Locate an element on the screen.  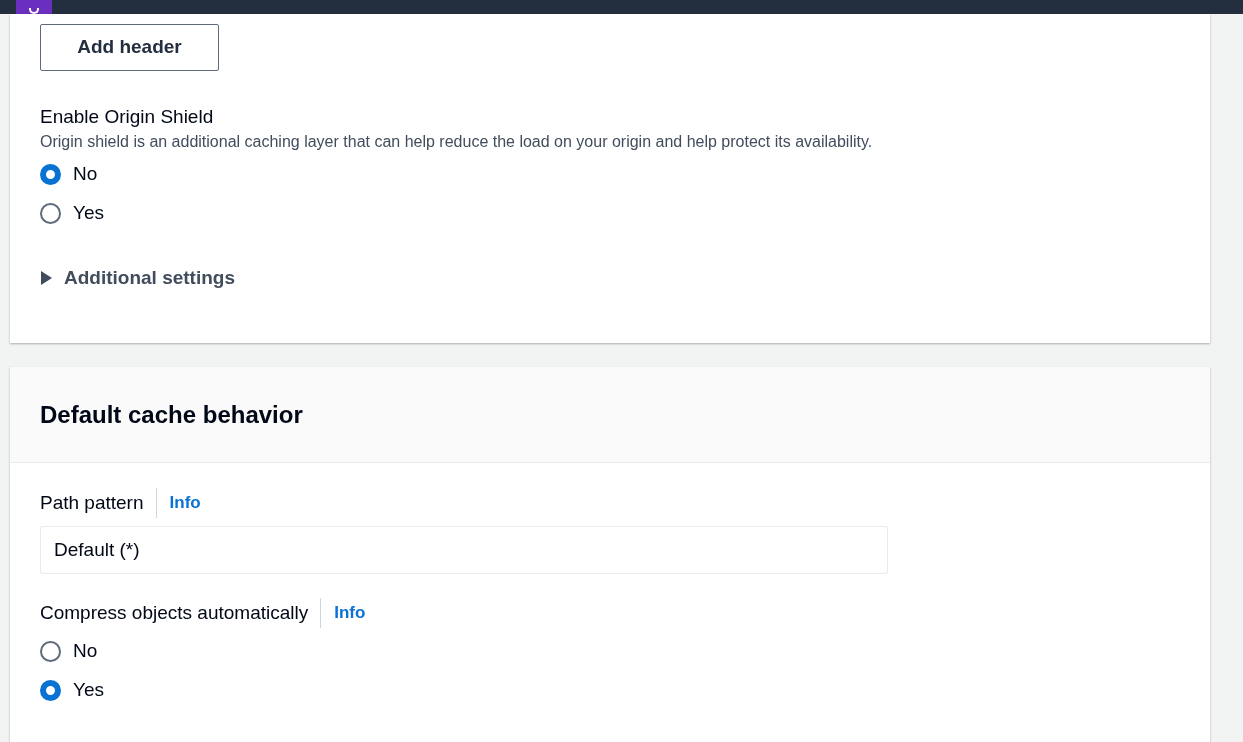
add-header-button: Add header is located at coordinates (129, 47).